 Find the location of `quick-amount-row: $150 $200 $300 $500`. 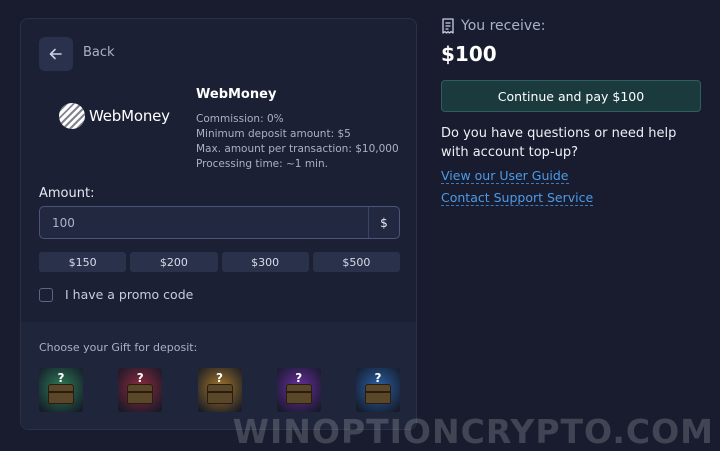

quick-amount-row: $150 $200 $300 $500 is located at coordinates (219, 262).